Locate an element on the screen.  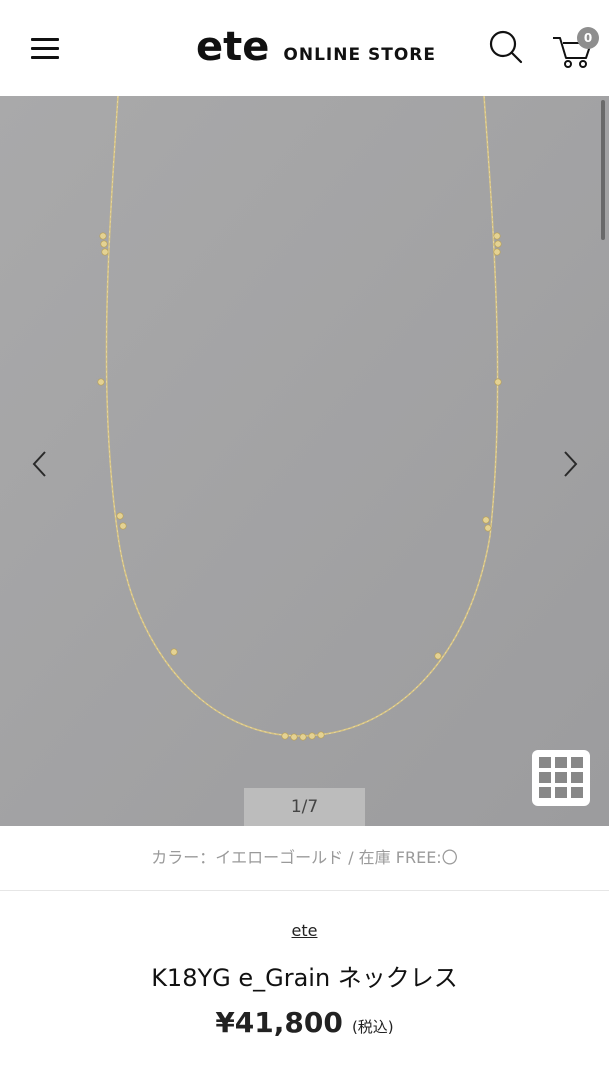
previous-image-button is located at coordinates (41, 464).